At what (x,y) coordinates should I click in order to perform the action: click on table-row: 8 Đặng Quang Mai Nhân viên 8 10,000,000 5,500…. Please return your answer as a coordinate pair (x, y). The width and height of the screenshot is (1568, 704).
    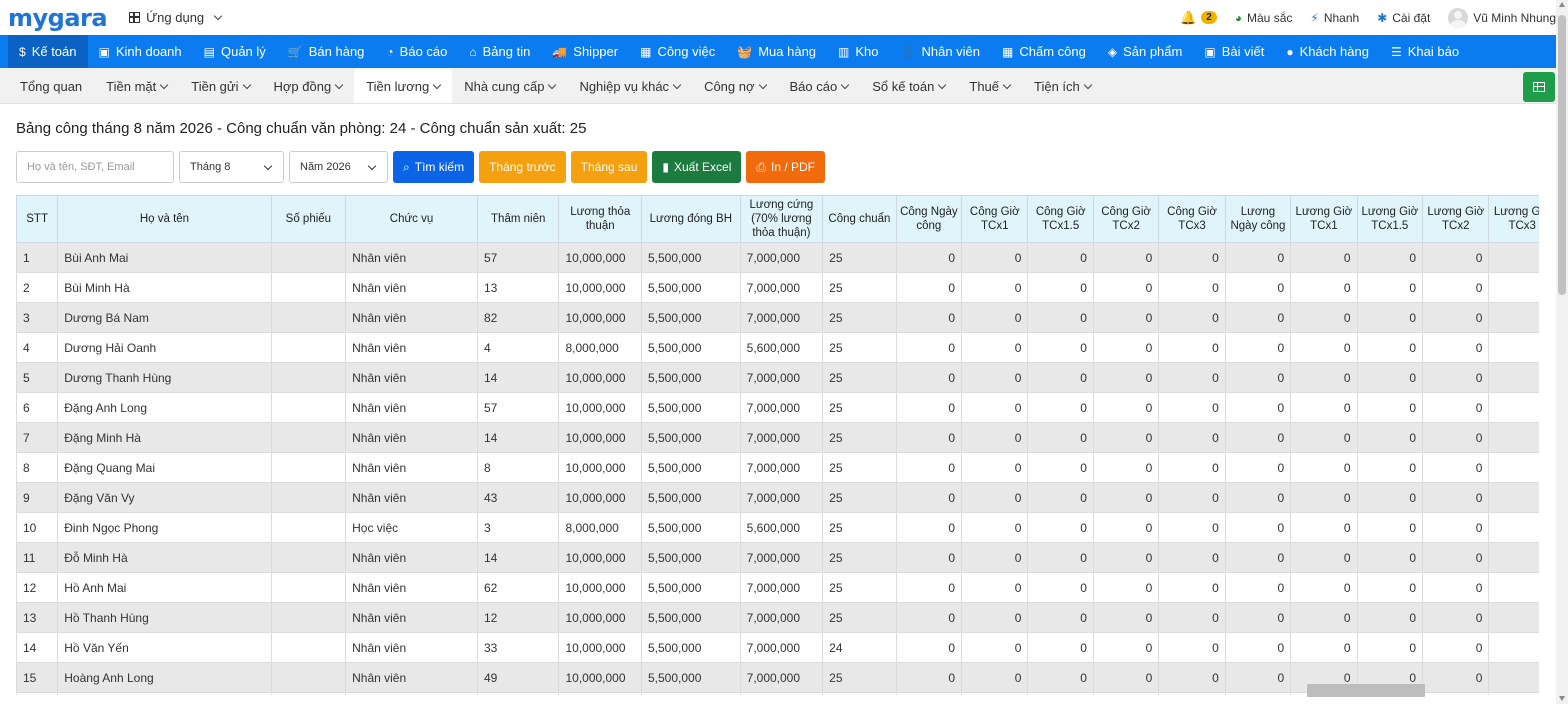
    Looking at the image, I should click on (777, 467).